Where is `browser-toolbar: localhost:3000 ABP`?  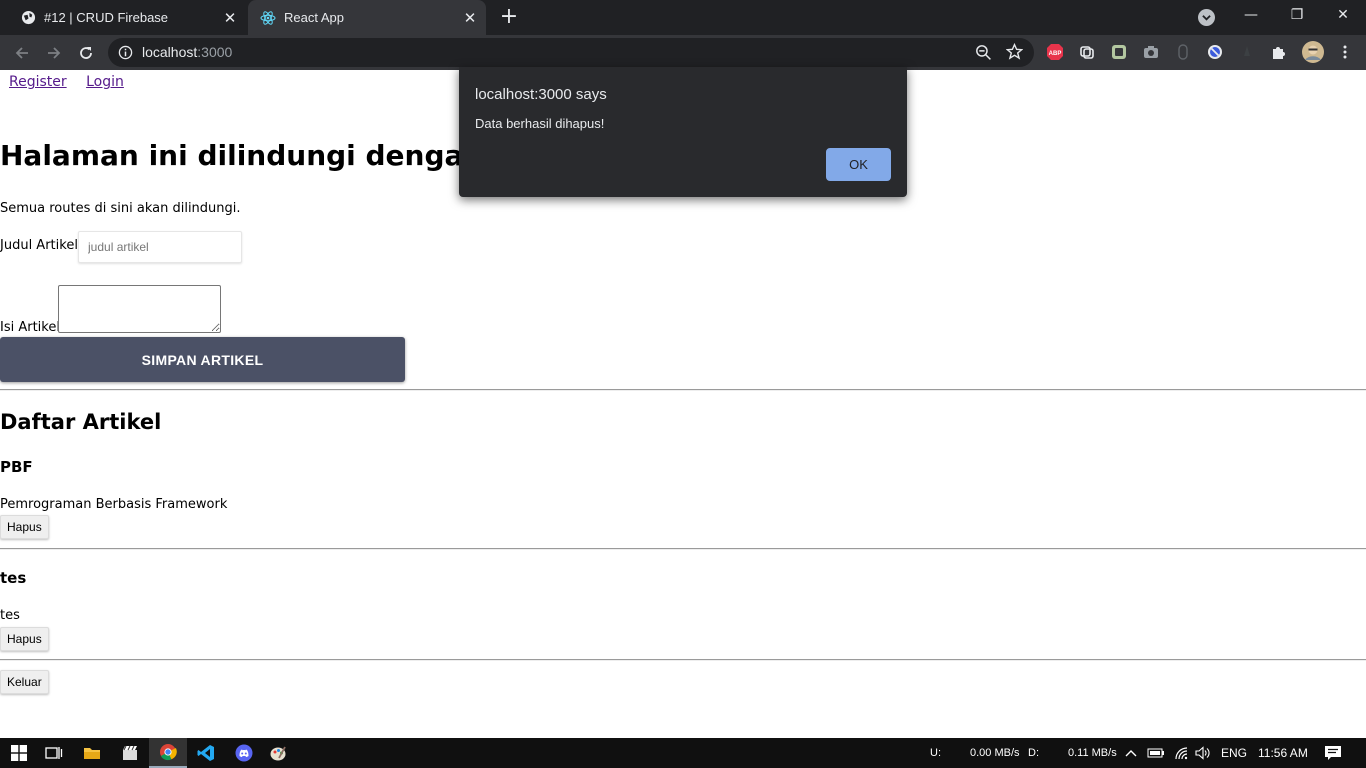 browser-toolbar: localhost:3000 ABP is located at coordinates (683, 52).